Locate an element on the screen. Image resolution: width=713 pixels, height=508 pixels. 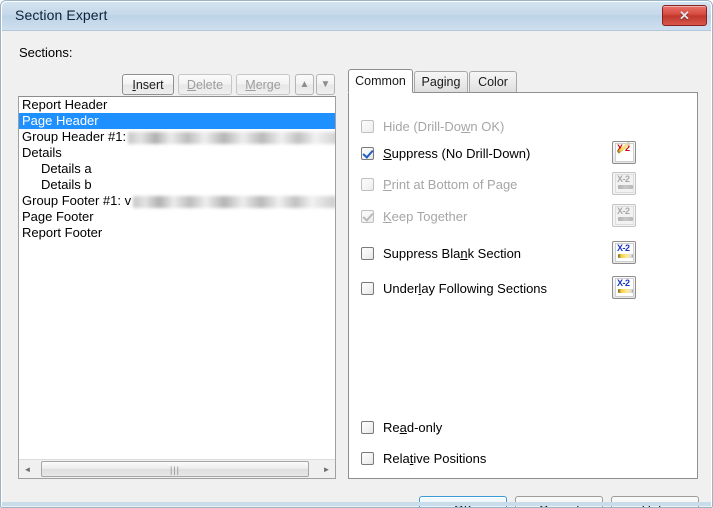
option-row-relative-positions: Relative Positions is located at coordinates (423, 458).